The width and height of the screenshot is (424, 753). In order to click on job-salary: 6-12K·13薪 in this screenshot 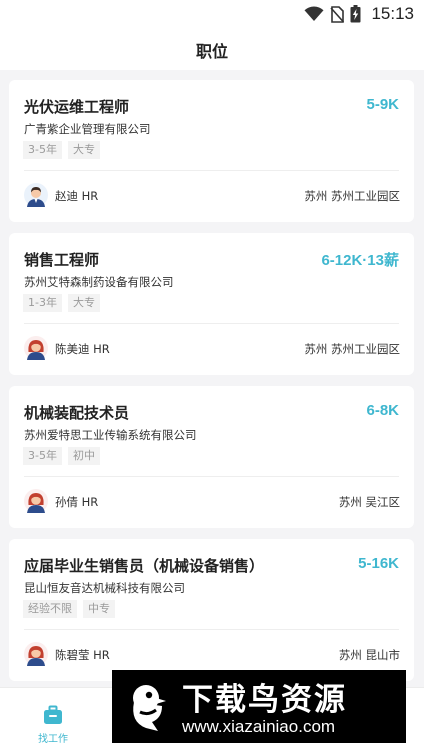, I will do `click(360, 260)`.